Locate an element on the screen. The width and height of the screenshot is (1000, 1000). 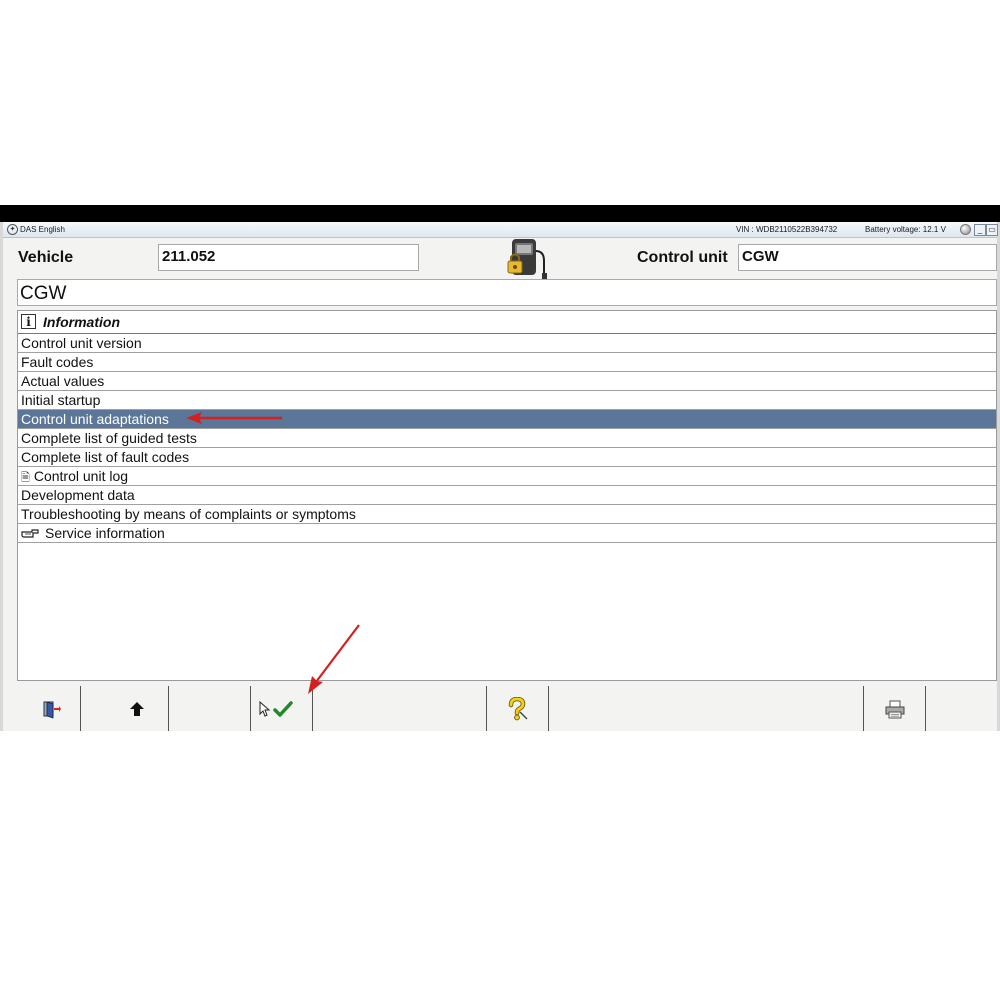
checkmark-icon is located at coordinates (283, 709).